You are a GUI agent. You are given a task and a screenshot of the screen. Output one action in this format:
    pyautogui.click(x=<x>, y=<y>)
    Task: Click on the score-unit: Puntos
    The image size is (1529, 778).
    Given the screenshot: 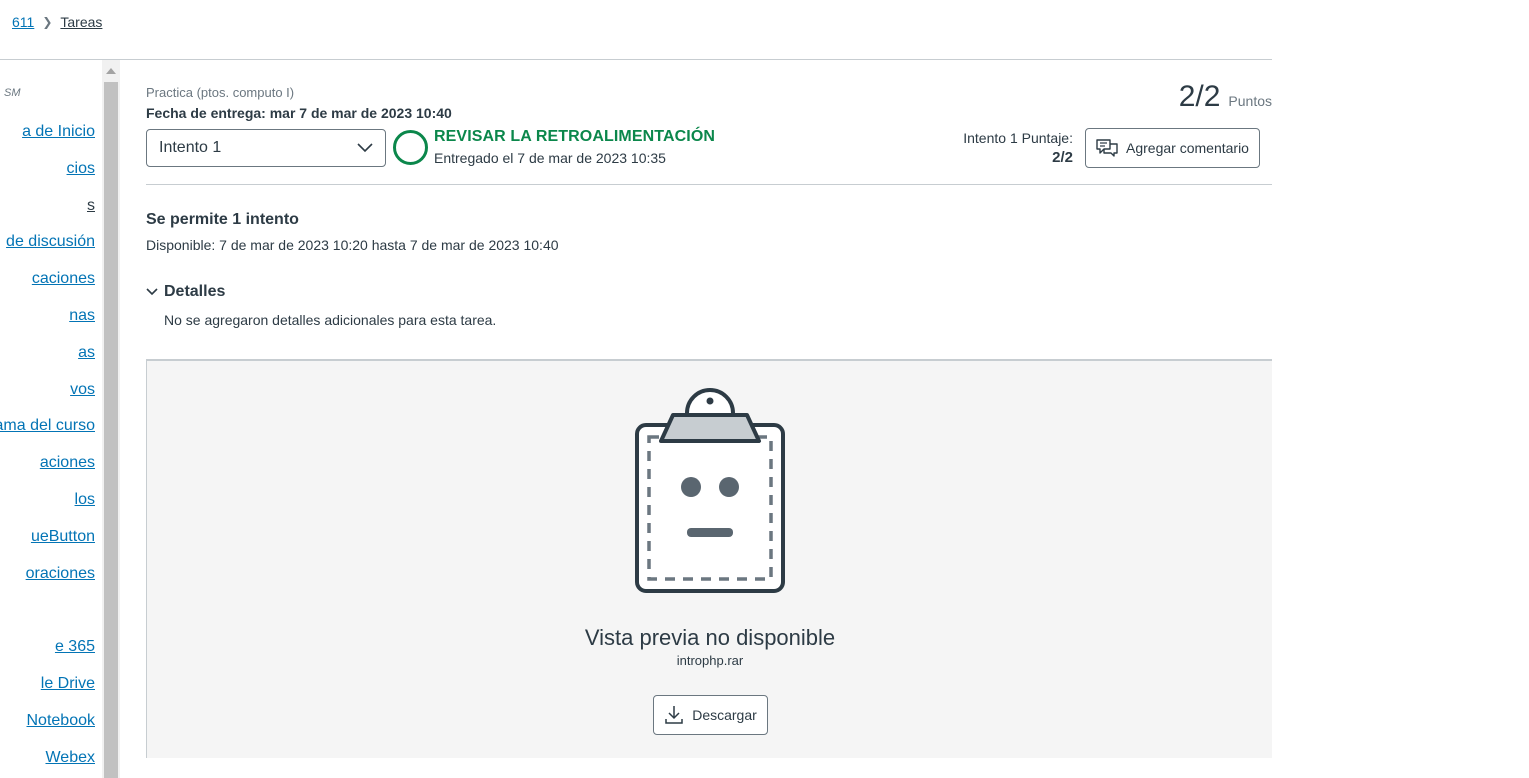 What is the action you would take?
    pyautogui.click(x=1250, y=101)
    